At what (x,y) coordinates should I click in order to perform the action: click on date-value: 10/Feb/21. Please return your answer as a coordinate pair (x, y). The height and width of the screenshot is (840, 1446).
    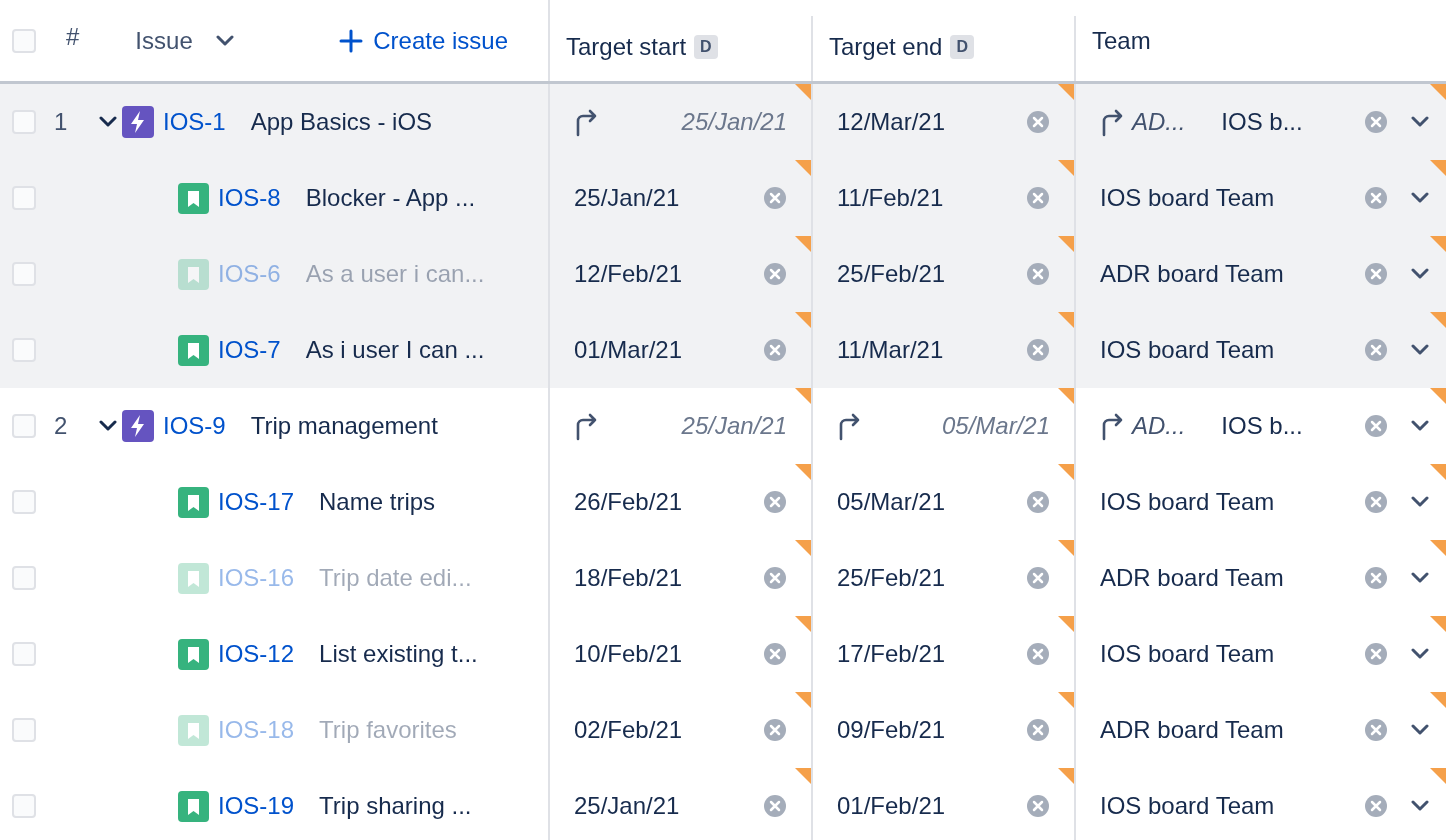
    Looking at the image, I should click on (628, 654).